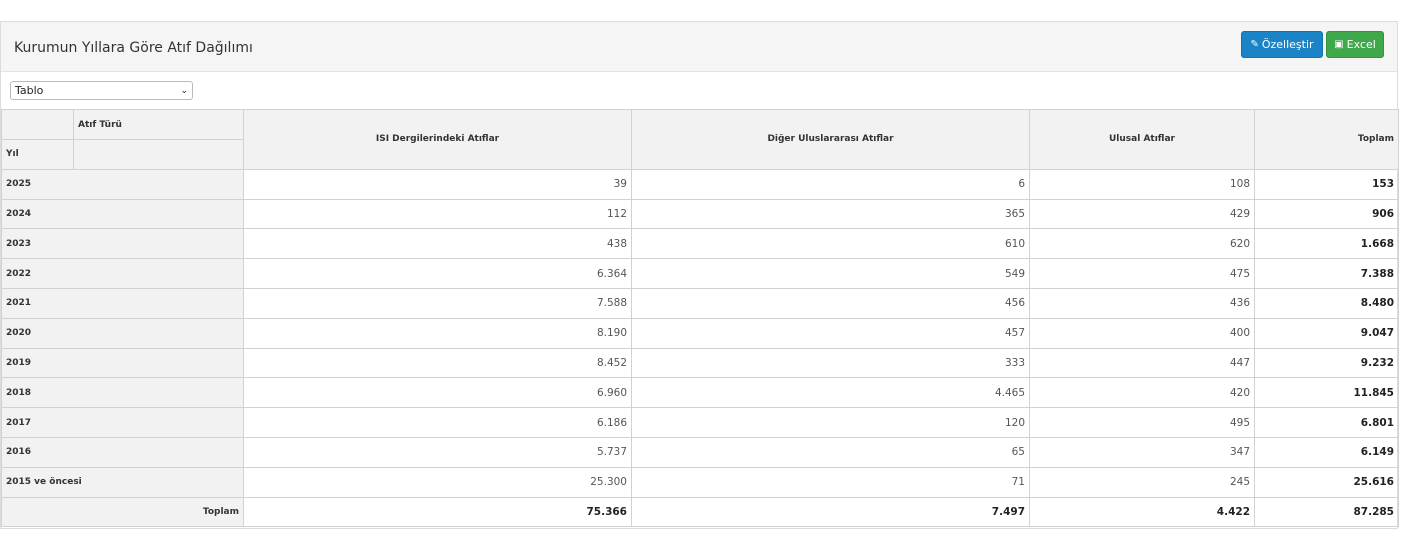 This screenshot has width=1407, height=546. I want to click on cell-national: 400, so click(1142, 333).